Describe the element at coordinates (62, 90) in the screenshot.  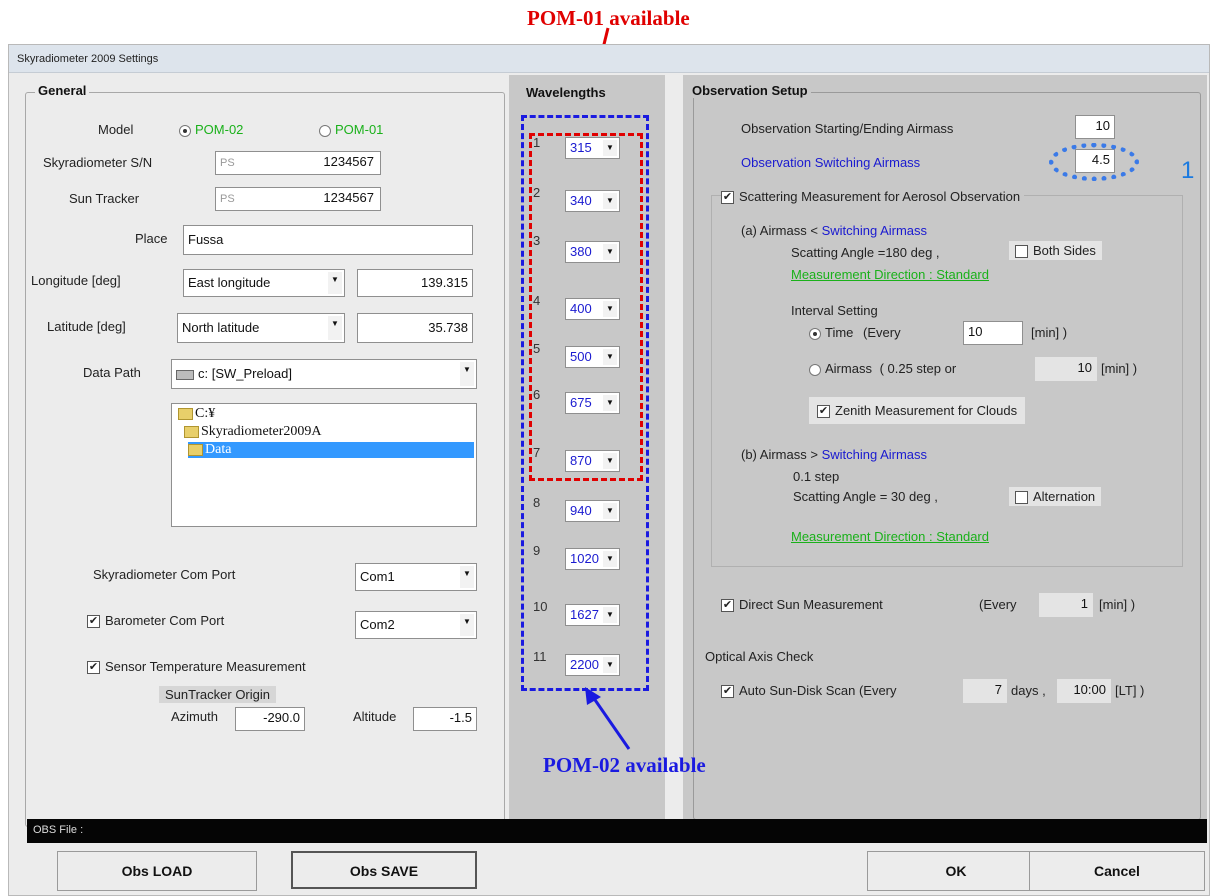
I see `general-title: General` at that location.